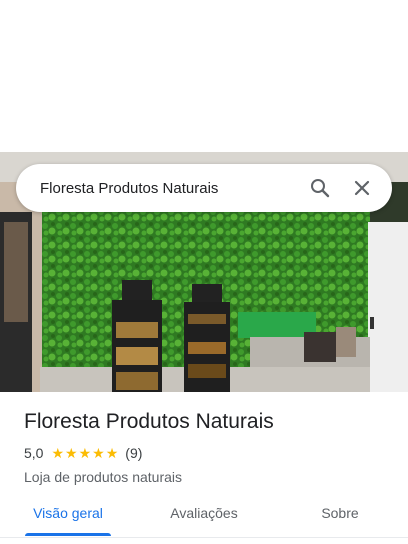 The image size is (408, 544). I want to click on search-bar: Floresta Produtos Naturais, so click(204, 188).